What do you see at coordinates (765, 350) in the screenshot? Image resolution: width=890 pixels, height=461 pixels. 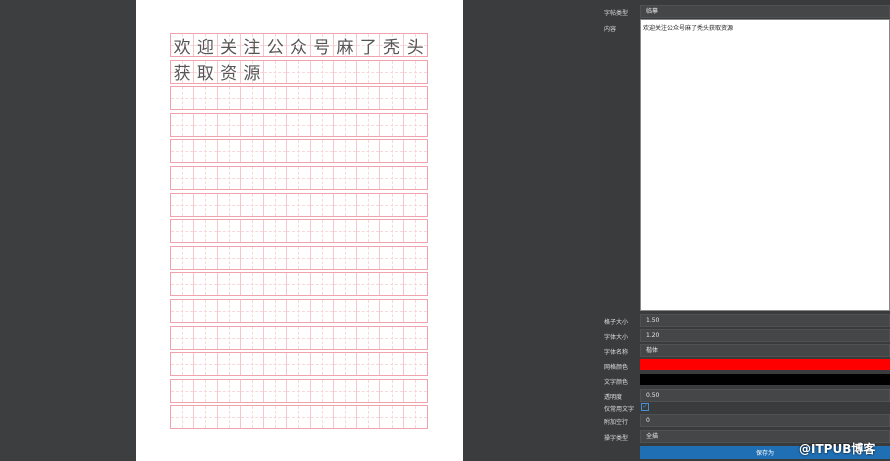 I see `font-name-select: 楷体` at bounding box center [765, 350].